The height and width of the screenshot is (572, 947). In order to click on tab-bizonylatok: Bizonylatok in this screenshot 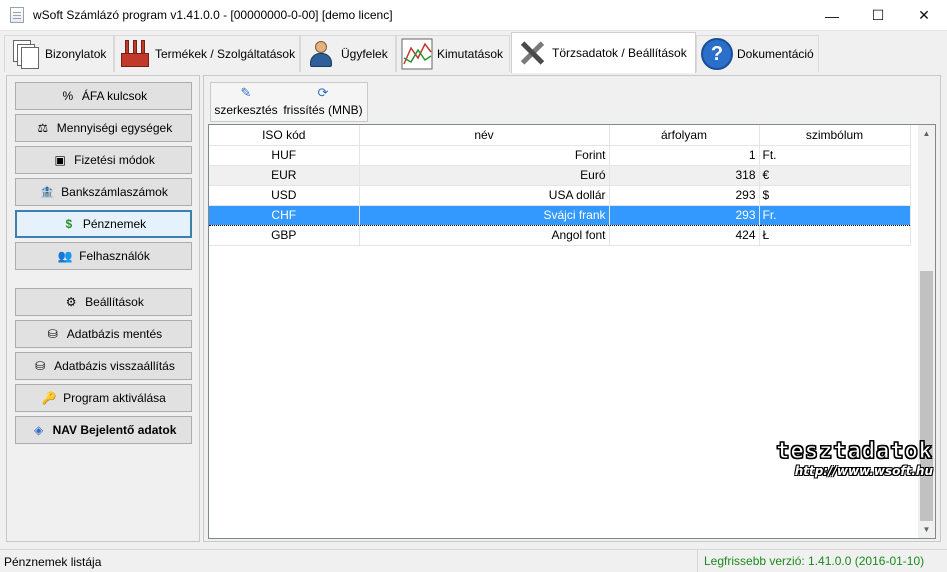, I will do `click(59, 53)`.